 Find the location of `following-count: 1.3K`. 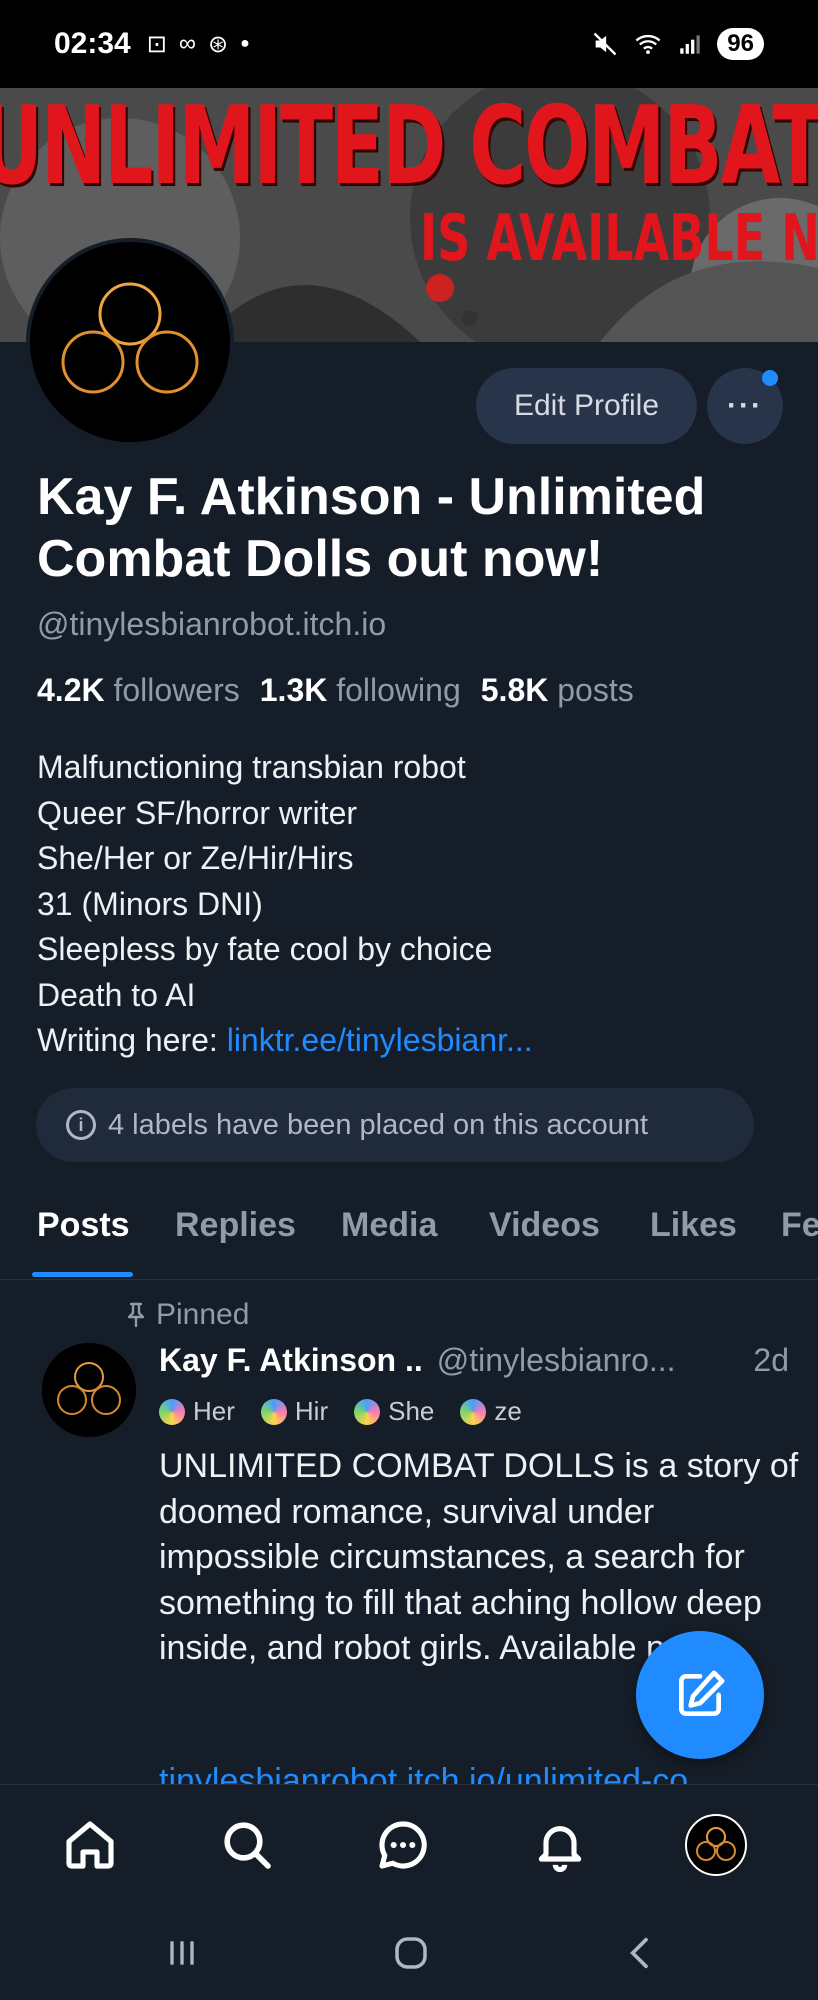

following-count: 1.3K is located at coordinates (293, 690).